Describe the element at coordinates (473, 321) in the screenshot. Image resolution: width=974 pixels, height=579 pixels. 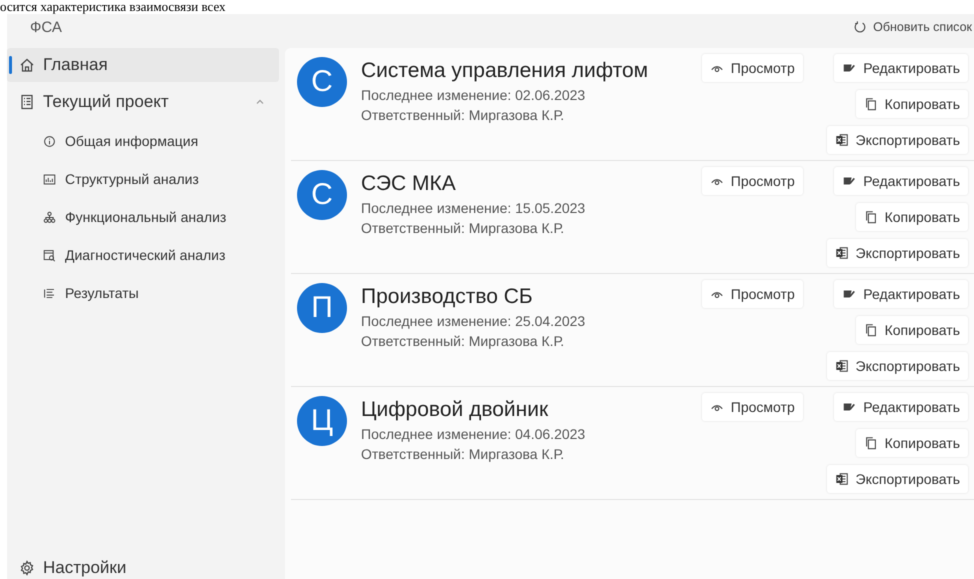
I see `modified-date: Последнее изменение: 25.04.2023` at that location.